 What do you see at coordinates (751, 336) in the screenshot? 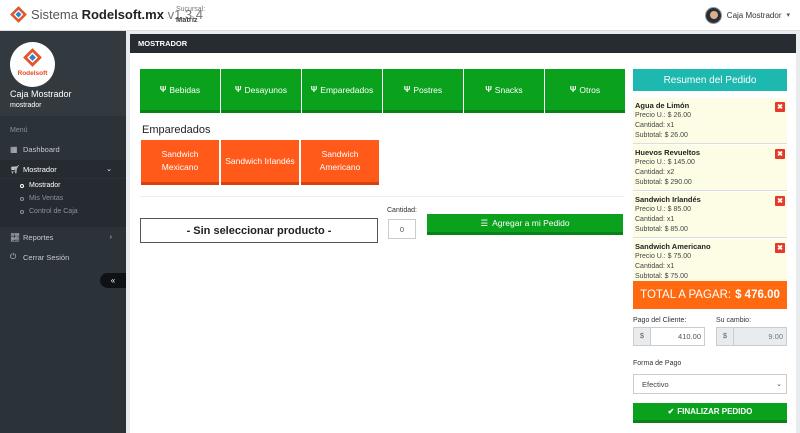
I see `change-field: $ 9.00` at bounding box center [751, 336].